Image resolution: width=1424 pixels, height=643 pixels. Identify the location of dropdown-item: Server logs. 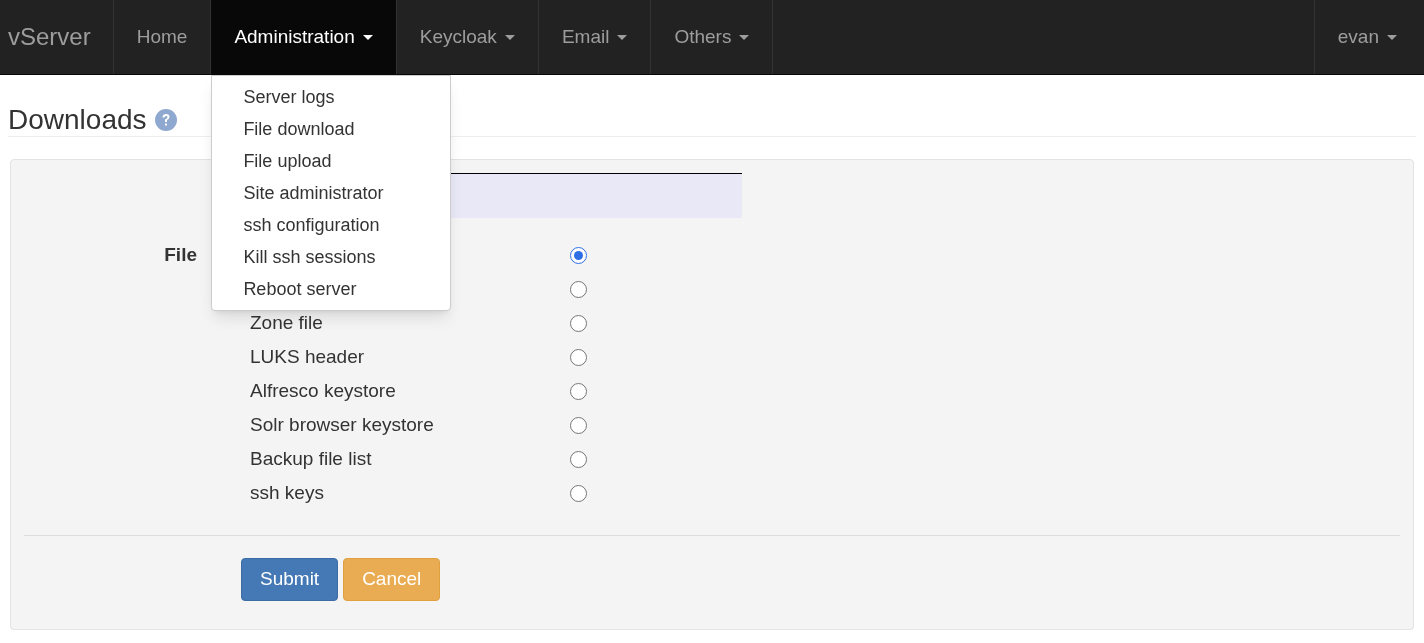
(331, 97).